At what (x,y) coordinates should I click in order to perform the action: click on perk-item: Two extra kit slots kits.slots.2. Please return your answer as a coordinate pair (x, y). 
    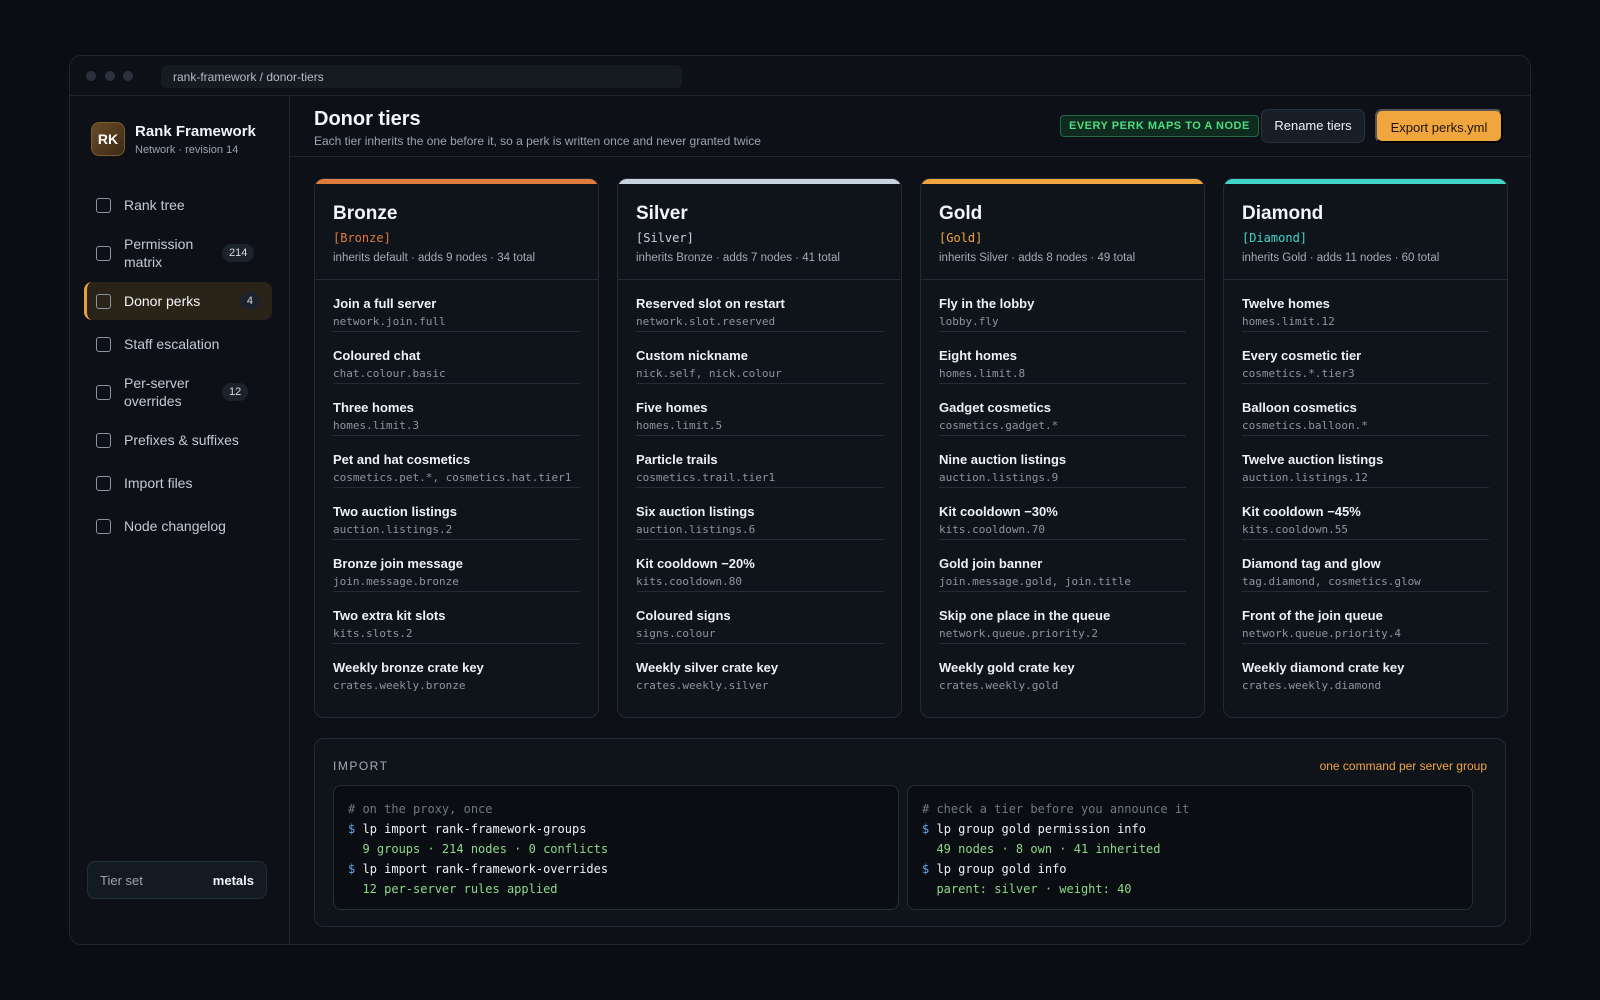
    Looking at the image, I should click on (456, 618).